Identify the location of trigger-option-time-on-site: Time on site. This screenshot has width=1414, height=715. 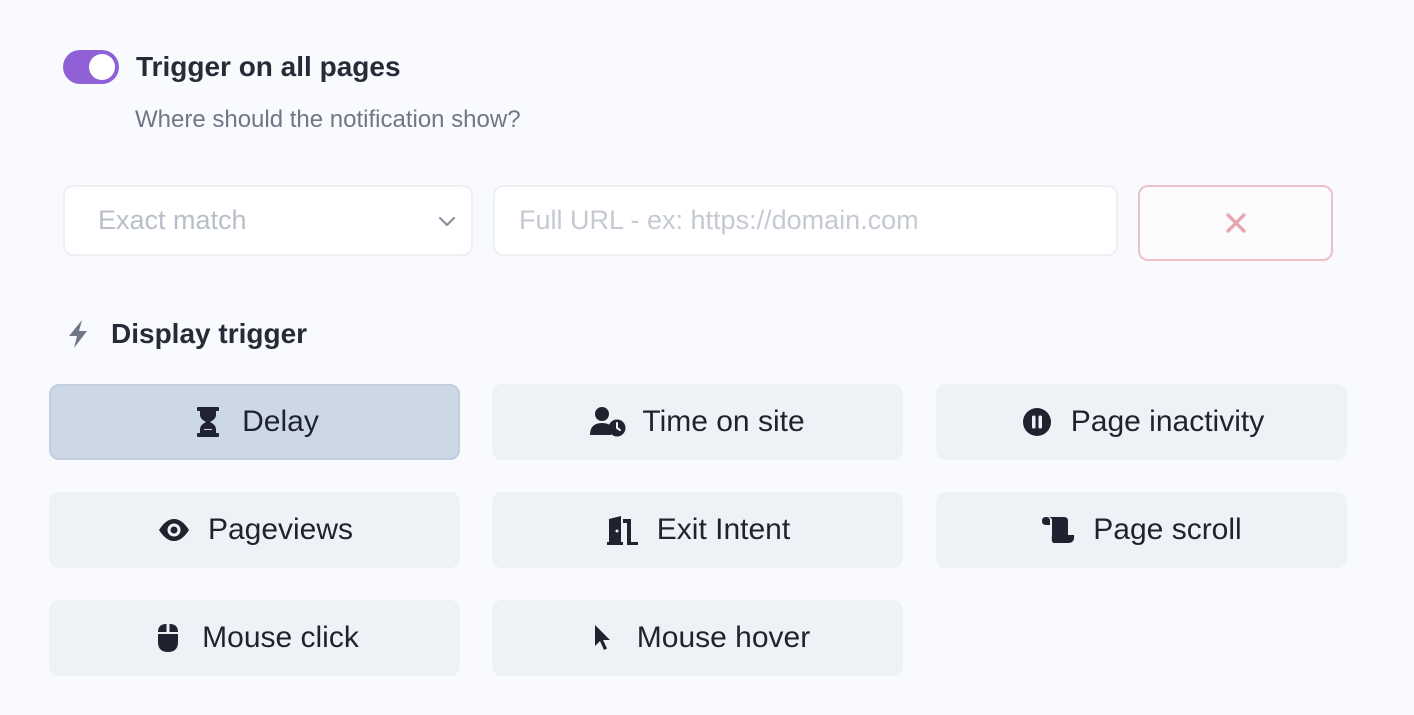
(697, 422).